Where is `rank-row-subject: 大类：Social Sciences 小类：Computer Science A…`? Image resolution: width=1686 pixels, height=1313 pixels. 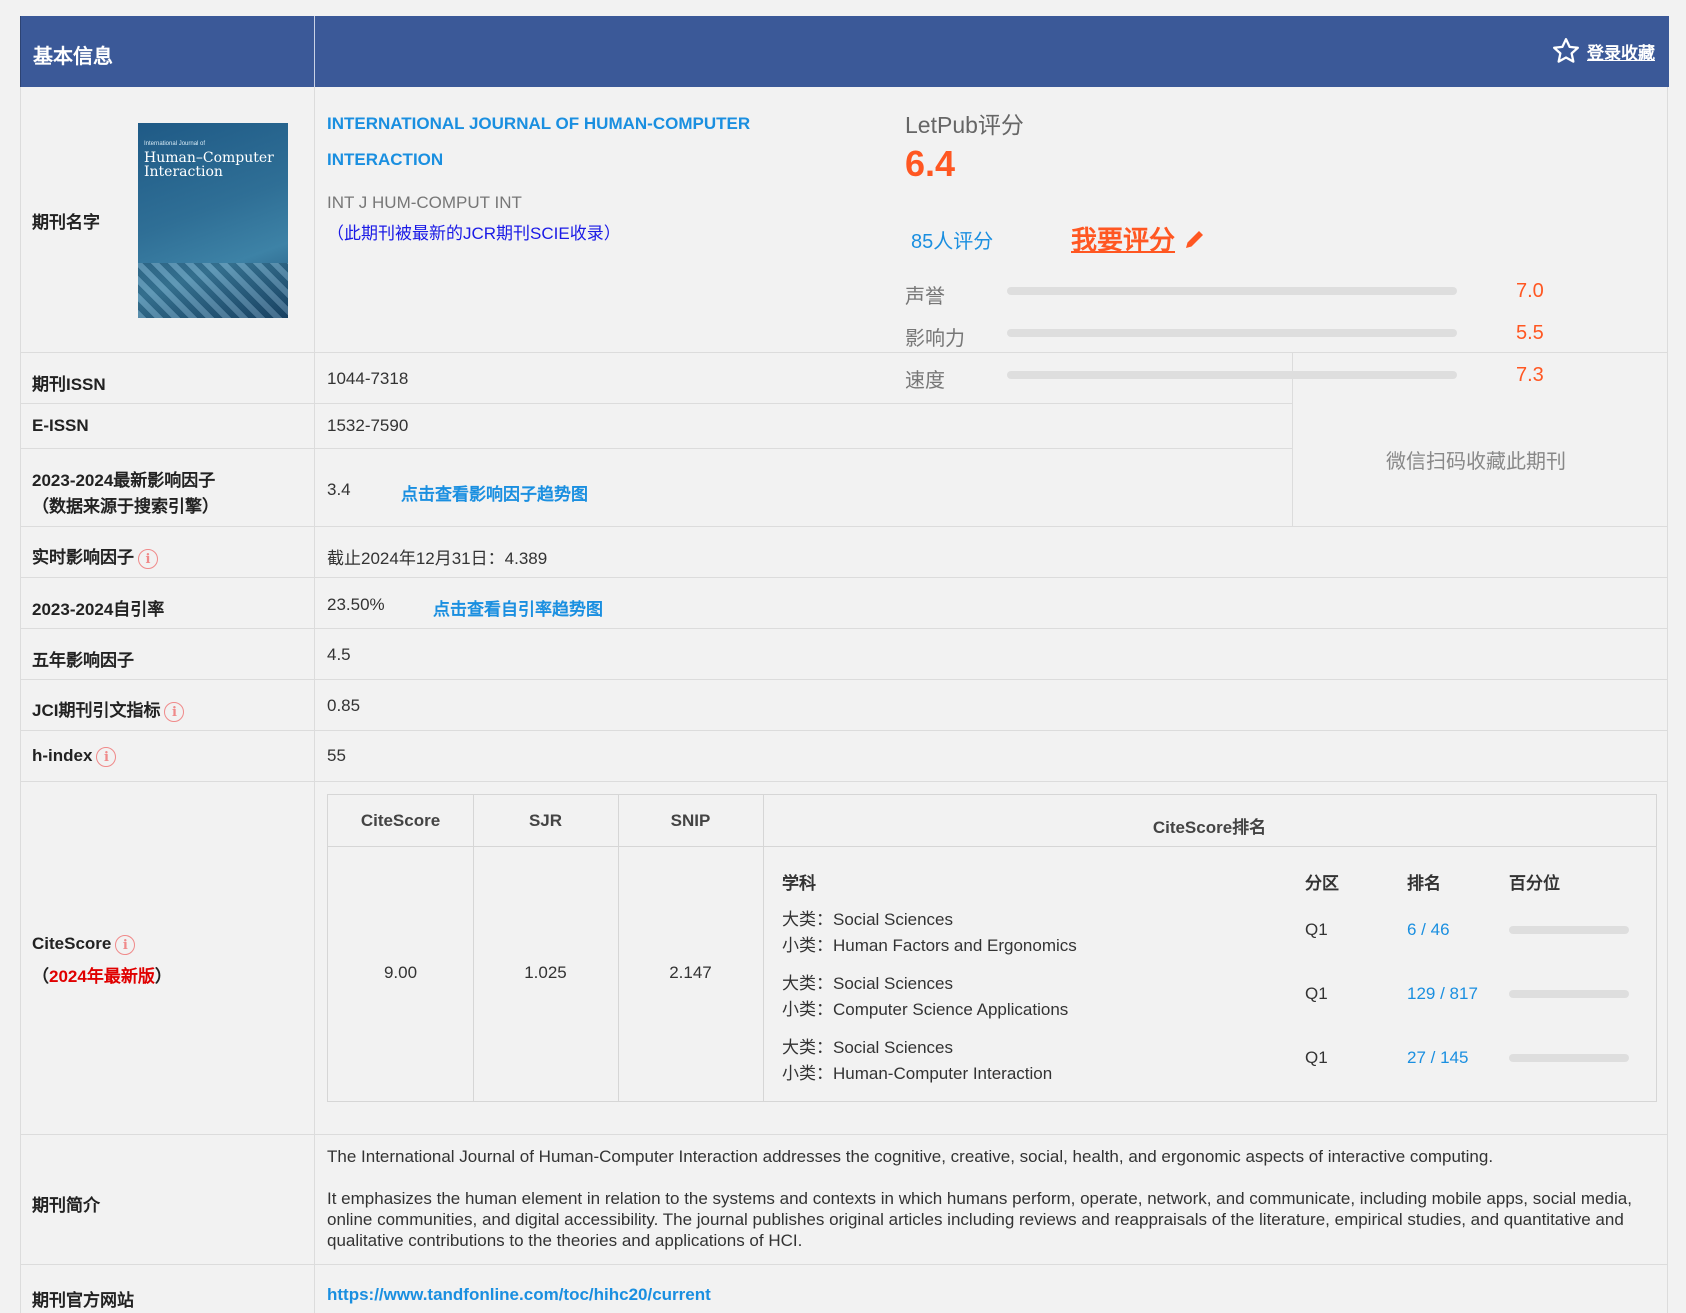
rank-row-subject: 大类：Social Sciences 小类：Computer Science A… is located at coordinates (925, 997).